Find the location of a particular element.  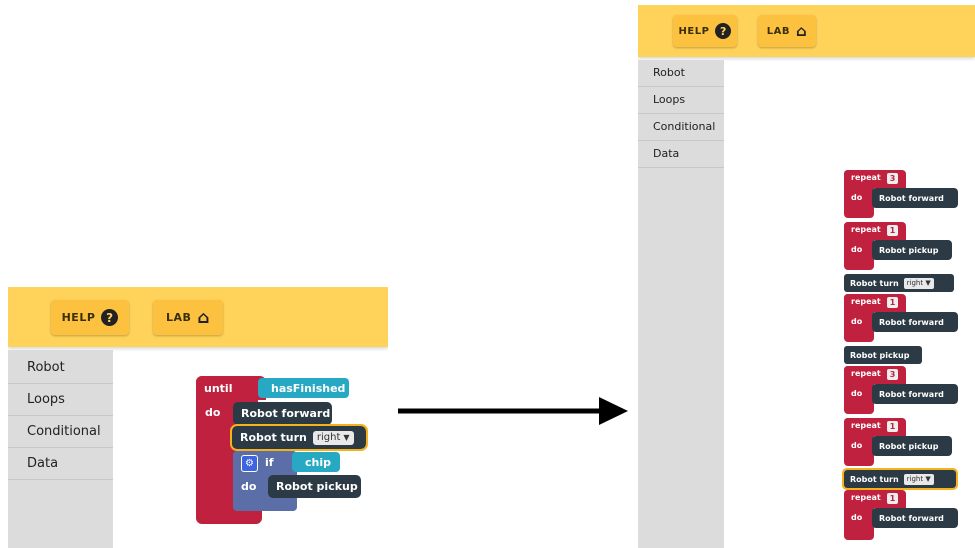

until-label: until is located at coordinates (218, 388).